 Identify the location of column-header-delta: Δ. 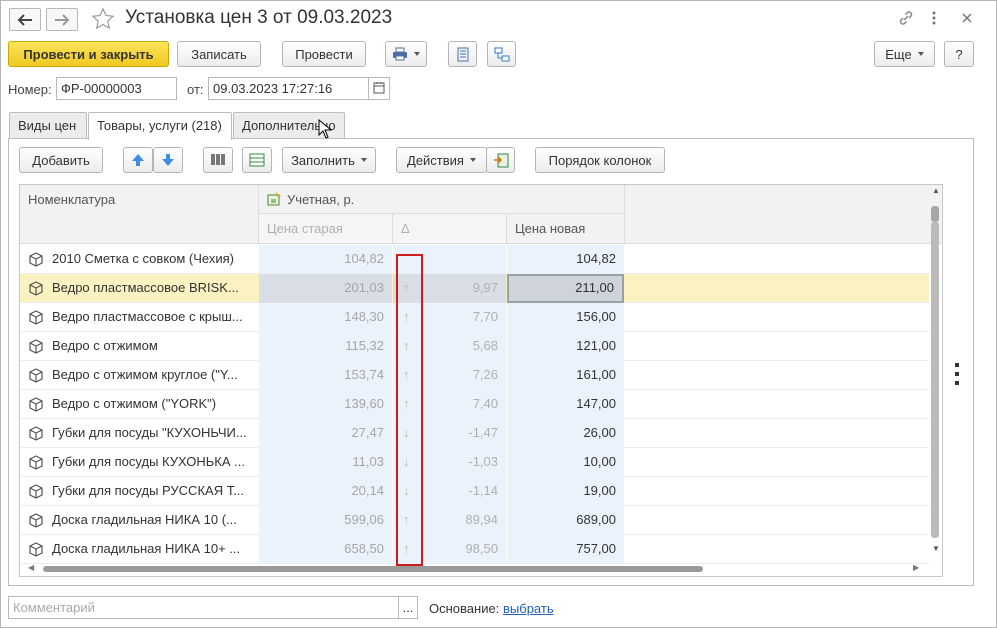
(450, 229).